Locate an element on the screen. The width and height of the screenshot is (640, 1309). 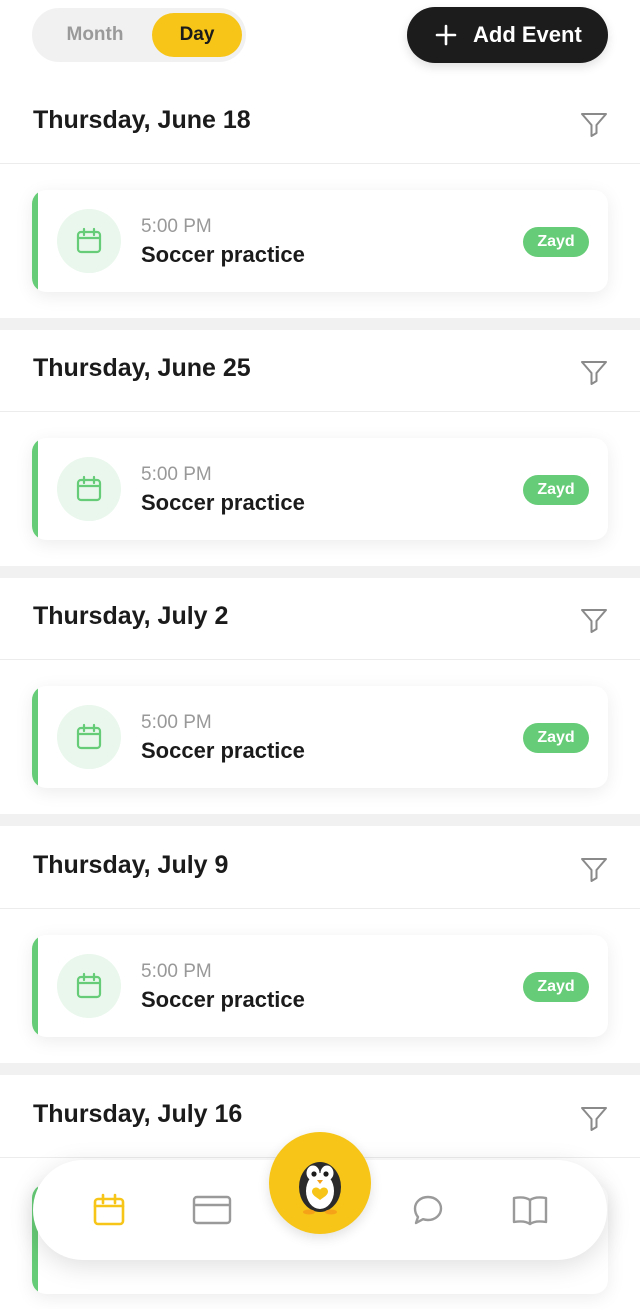
date-title: Thursday, June 18 is located at coordinates (142, 120).